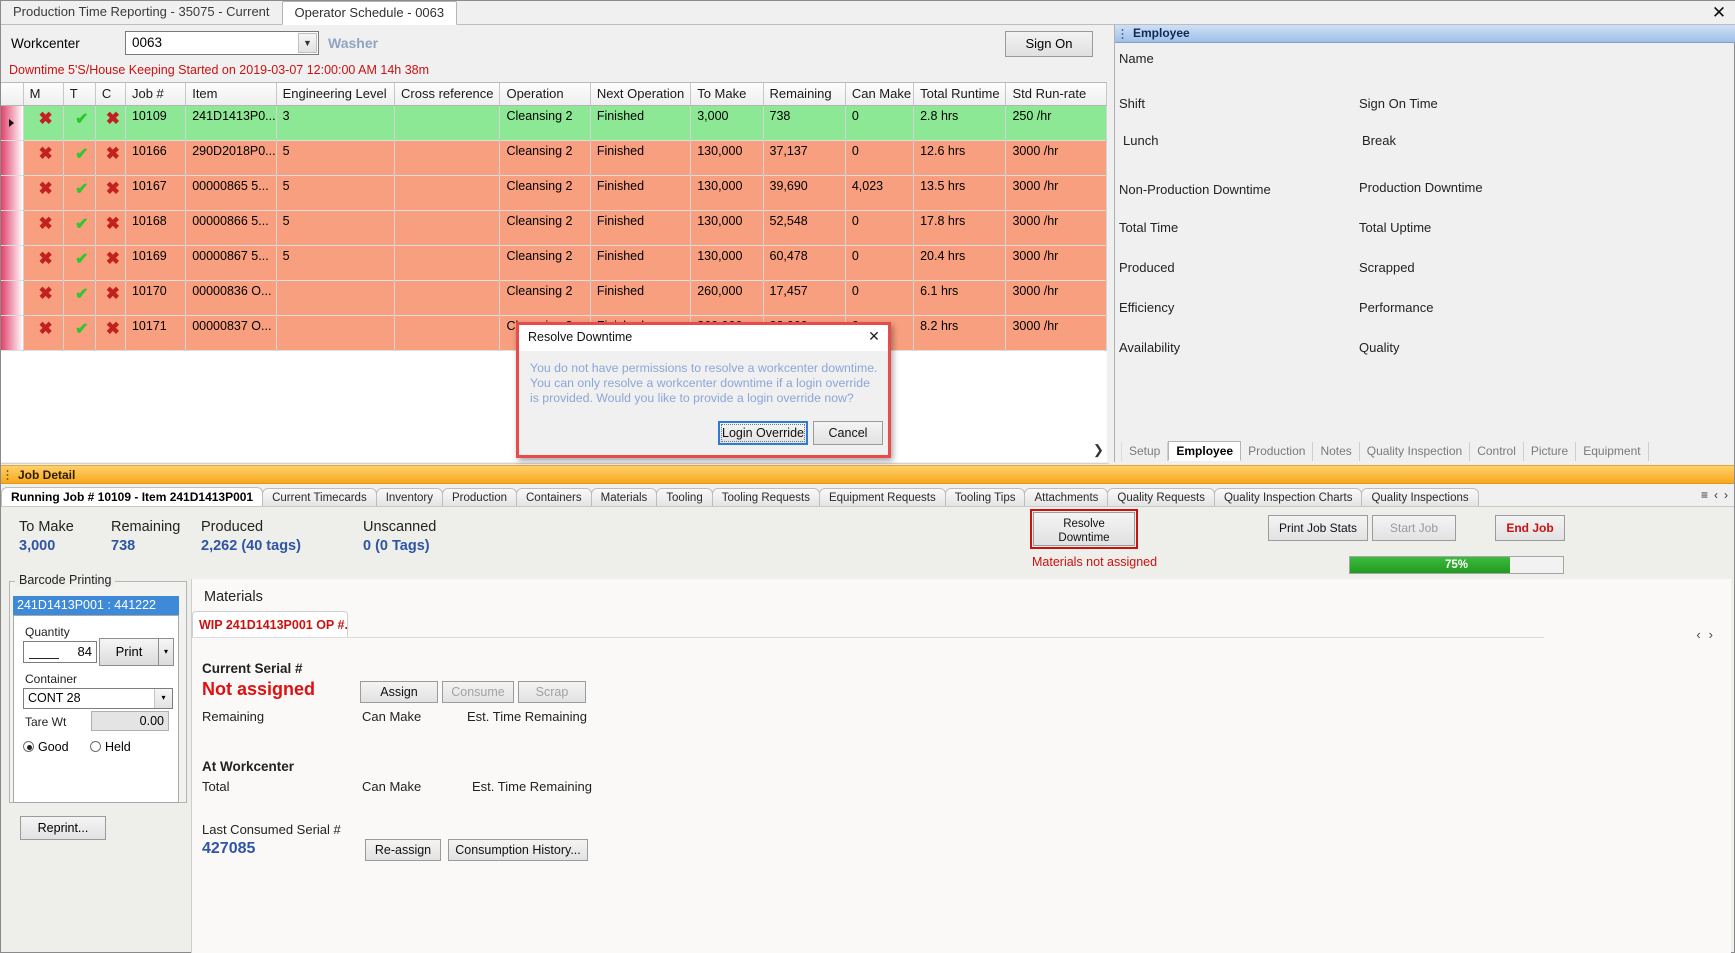  I want to click on chevron-down-icon: ▼, so click(307, 43).